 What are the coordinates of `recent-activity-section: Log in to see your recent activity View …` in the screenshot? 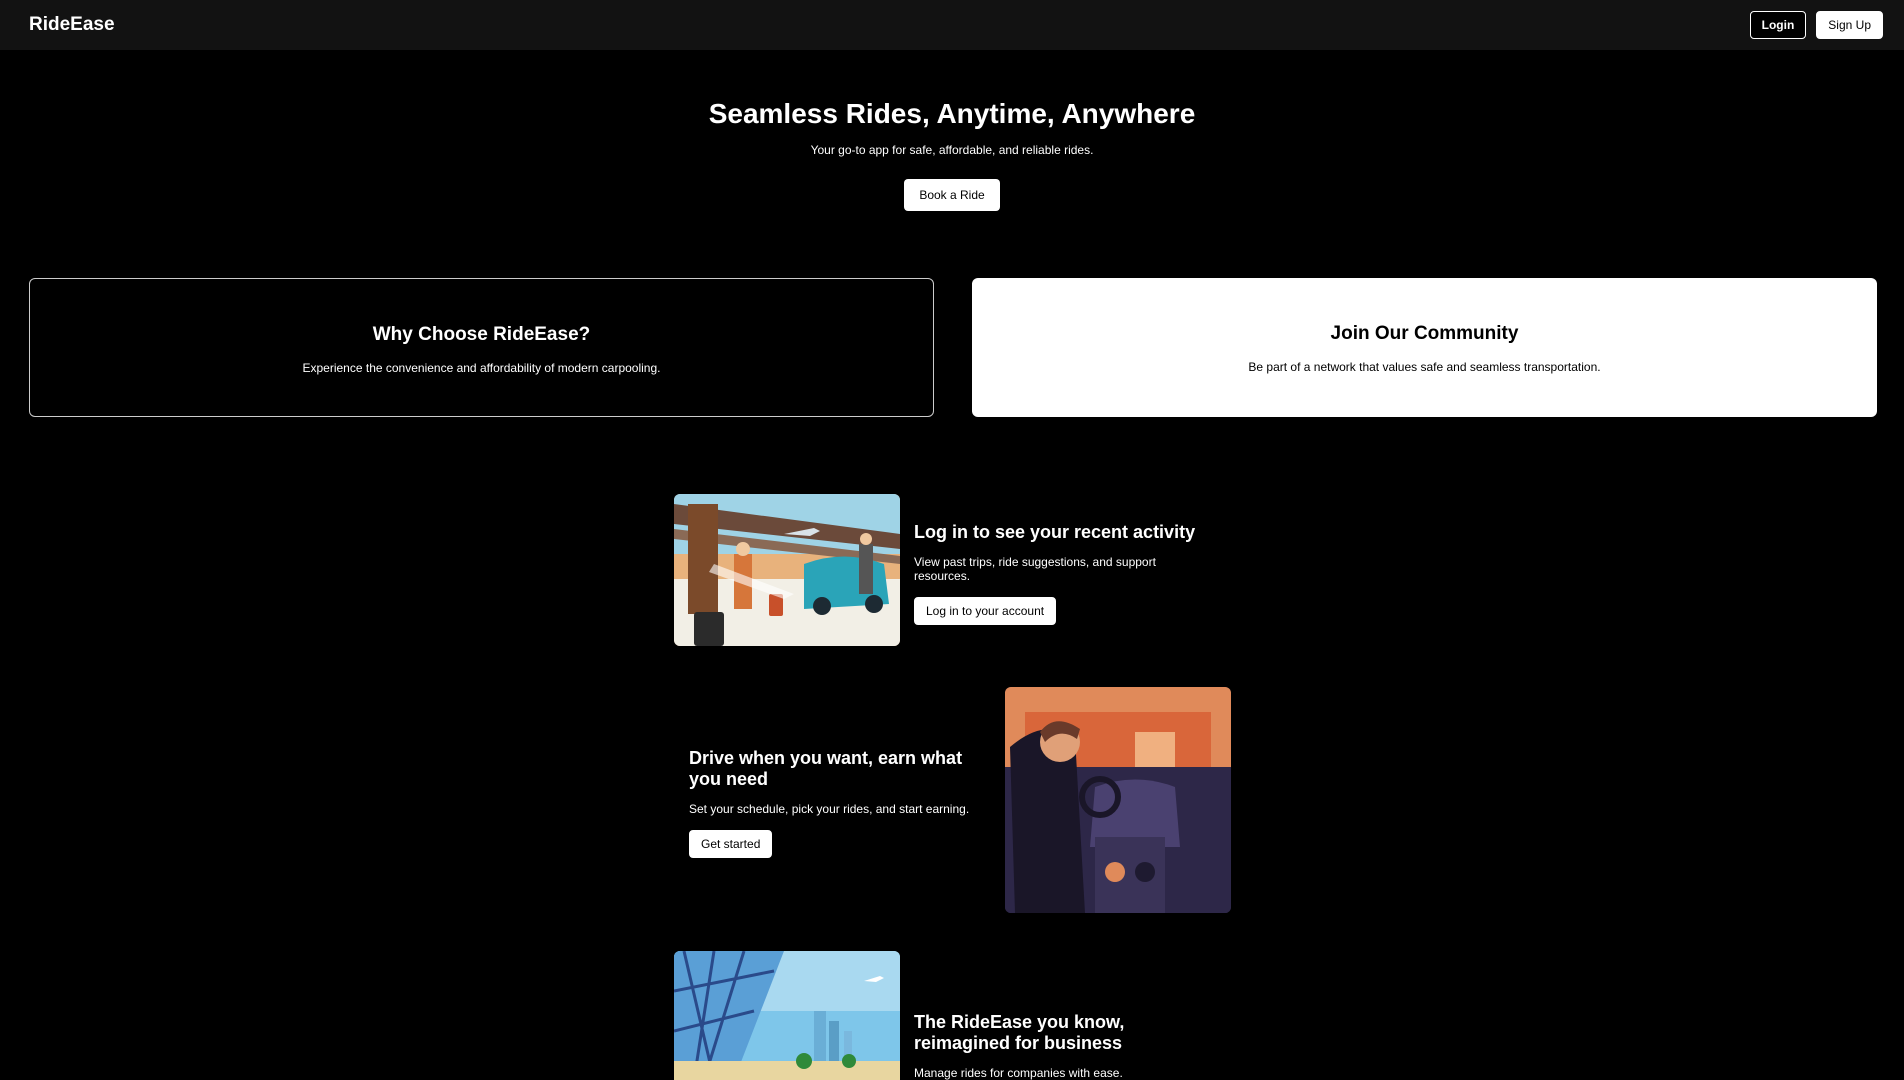 It's located at (1064, 573).